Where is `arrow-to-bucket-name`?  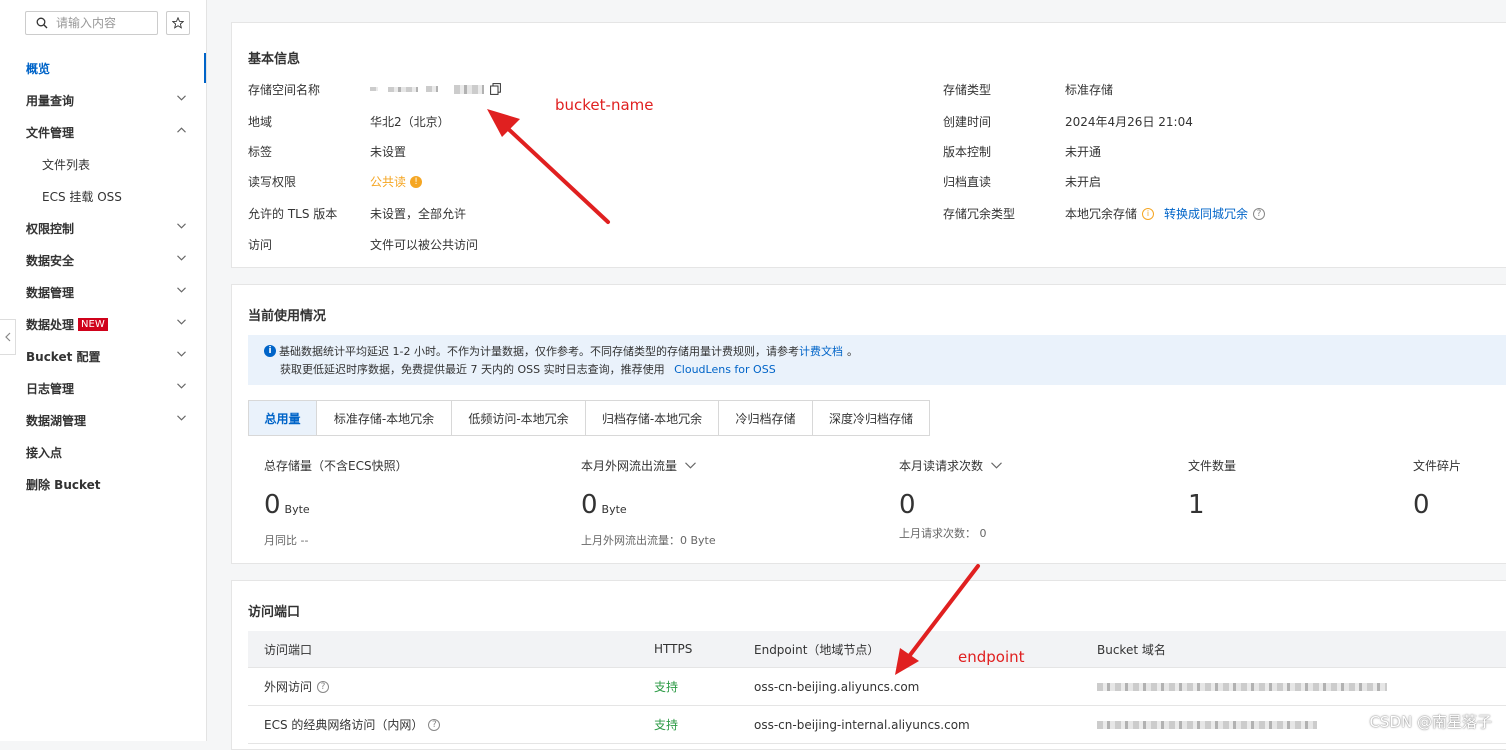 arrow-to-bucket-name is located at coordinates (548, 166).